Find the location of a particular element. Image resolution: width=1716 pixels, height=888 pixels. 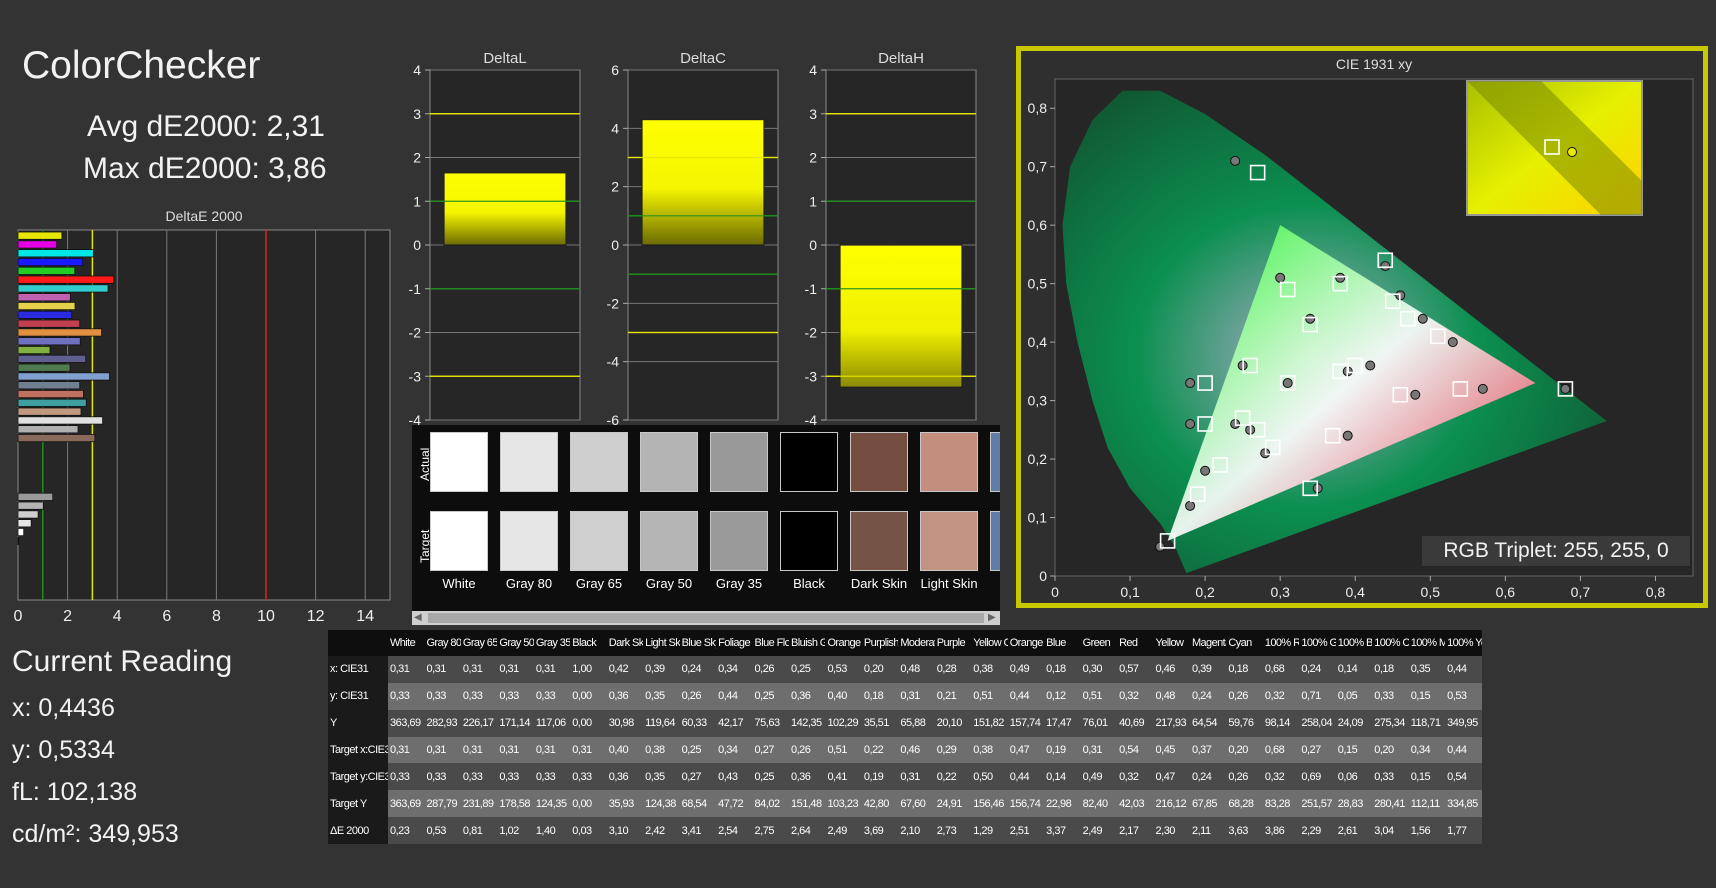

table-cell: 0,20 is located at coordinates (1390, 750).